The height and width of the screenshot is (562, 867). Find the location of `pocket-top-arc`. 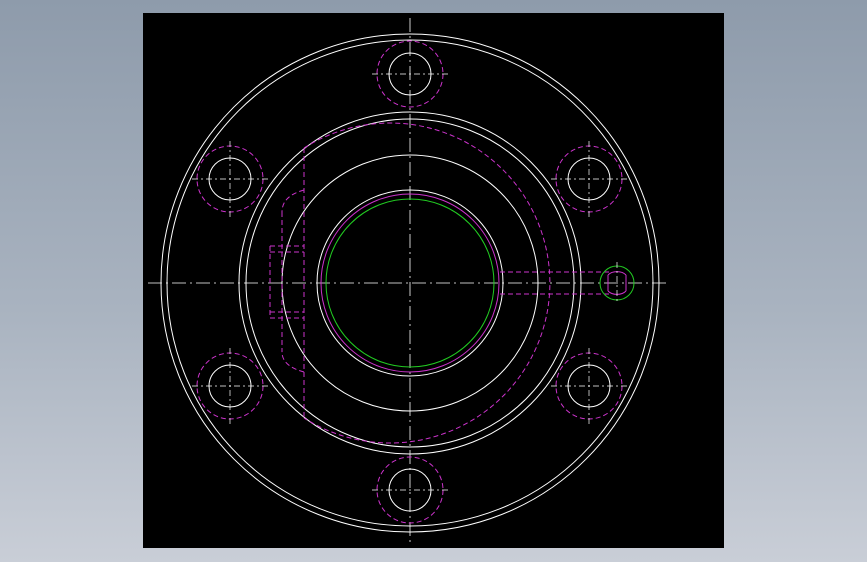

pocket-top-arc is located at coordinates (293, 201).